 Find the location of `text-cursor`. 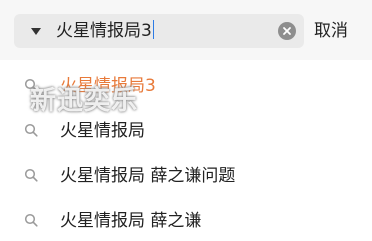

text-cursor is located at coordinates (153, 29).